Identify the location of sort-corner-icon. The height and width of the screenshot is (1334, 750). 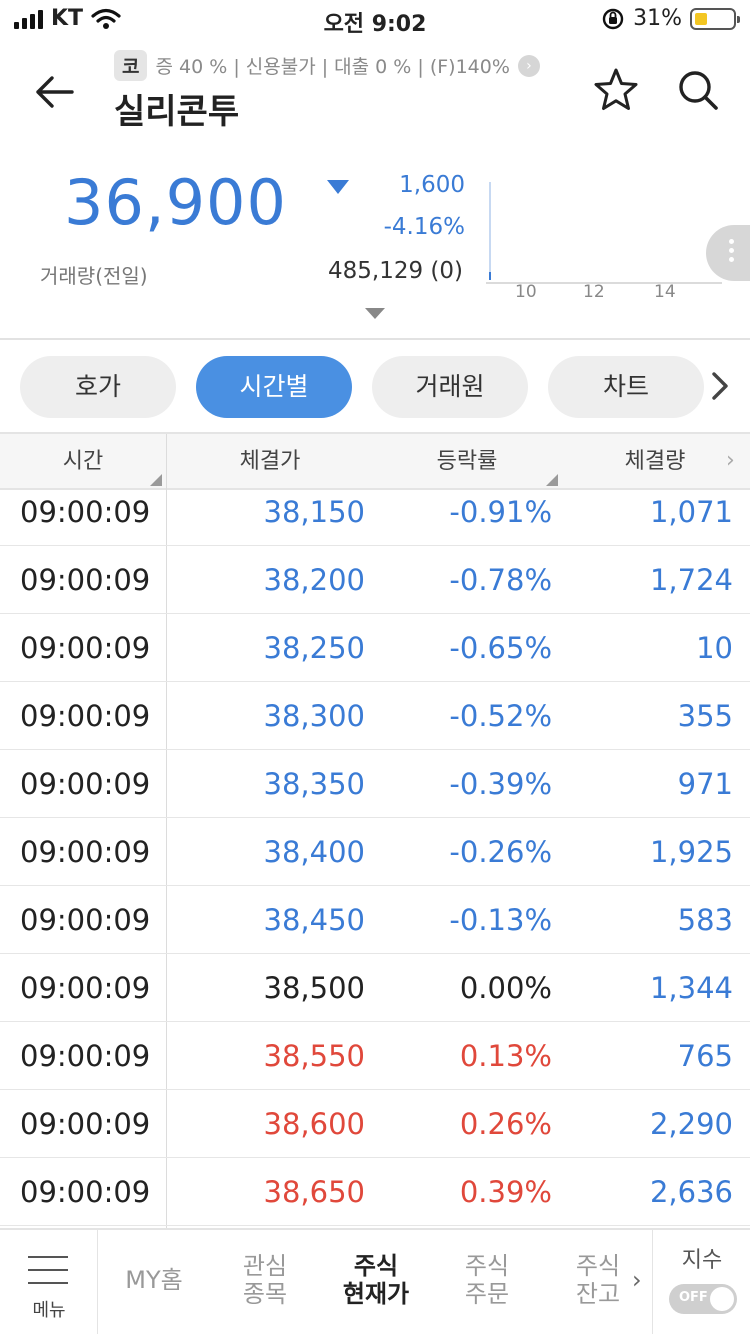
(156, 480).